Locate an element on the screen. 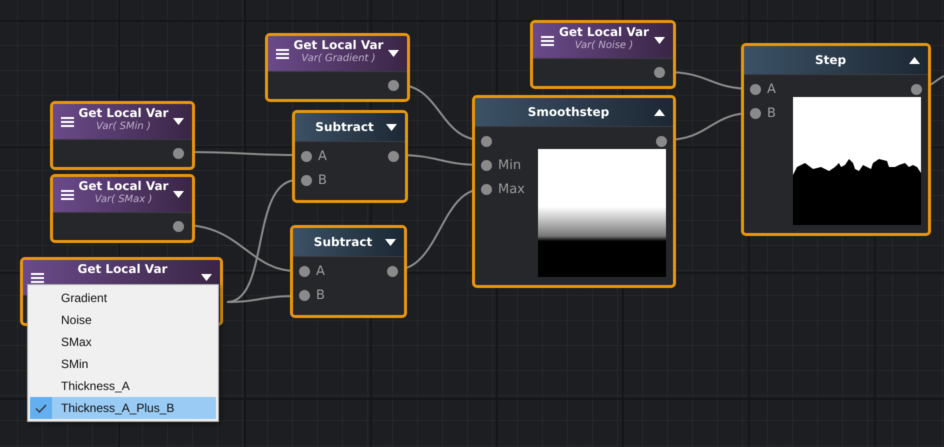 The height and width of the screenshot is (447, 944). menu-item: Thickness_A is located at coordinates (123, 386).